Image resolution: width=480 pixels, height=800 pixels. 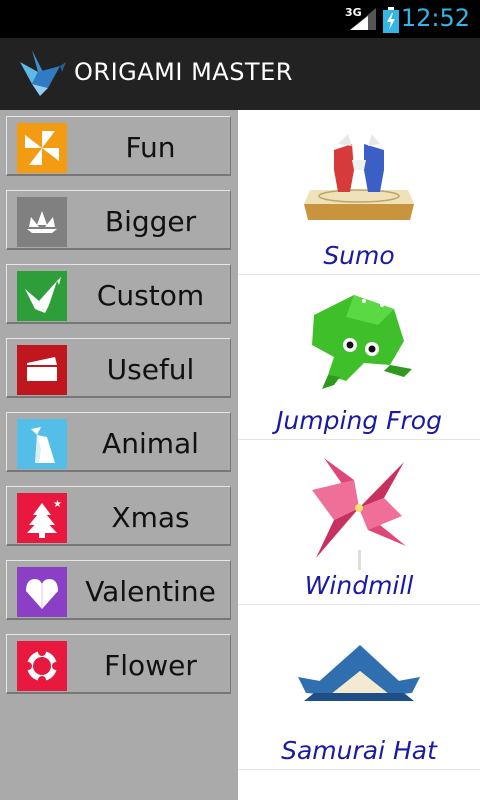 I want to click on clock: 12:52, so click(x=435, y=18).